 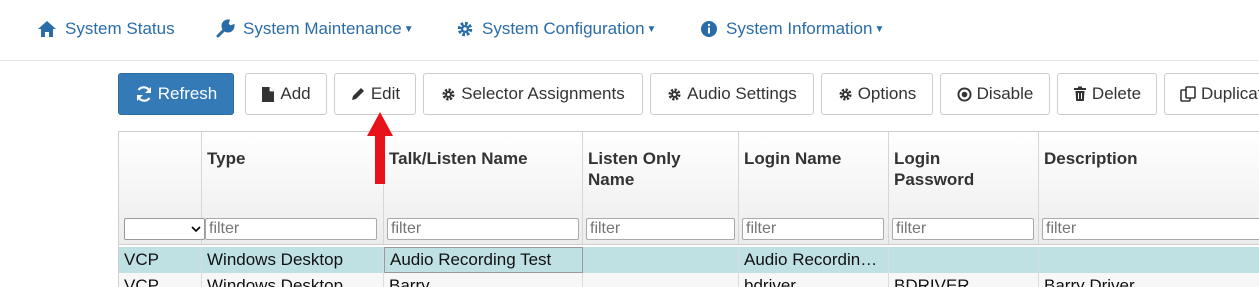 I want to click on selector-assignments-label: Selector Assignments, so click(x=543, y=93).